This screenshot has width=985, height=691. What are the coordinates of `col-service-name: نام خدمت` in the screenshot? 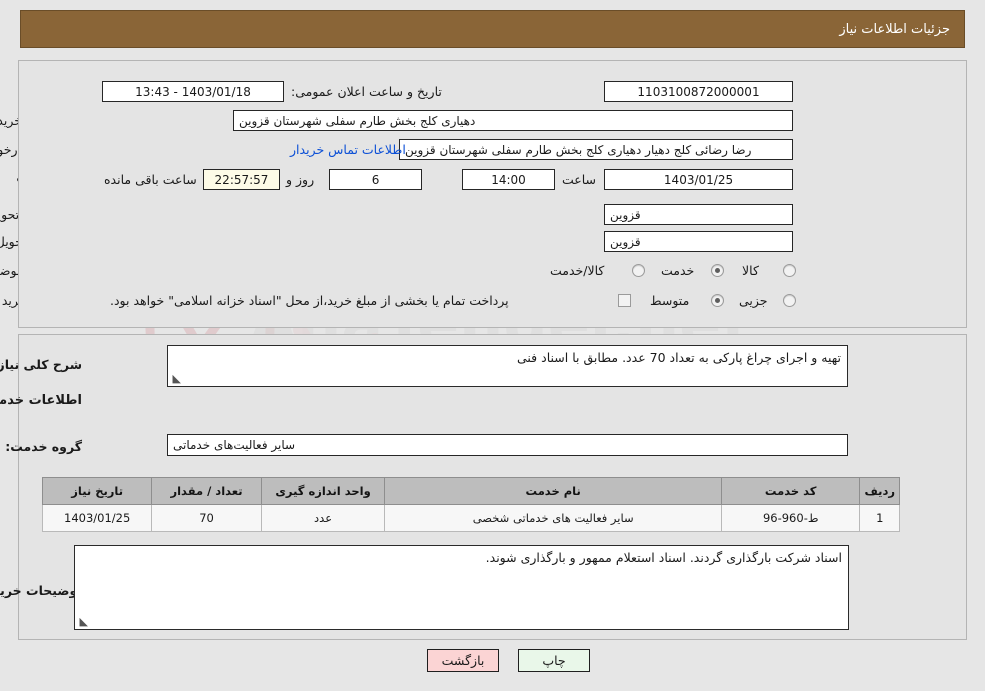 It's located at (553, 491).